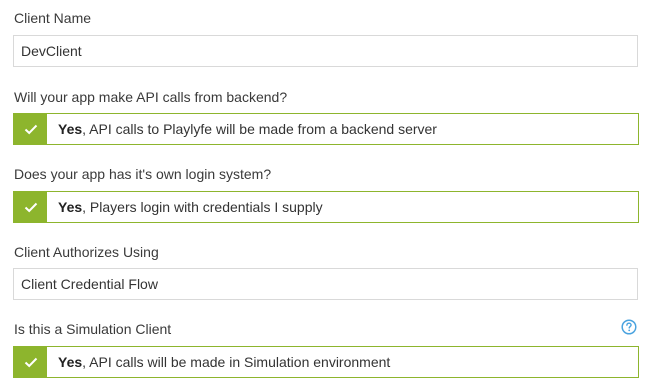 Image resolution: width=650 pixels, height=389 pixels. I want to click on login-system-label: Does your app has it's own login system?, so click(143, 174).